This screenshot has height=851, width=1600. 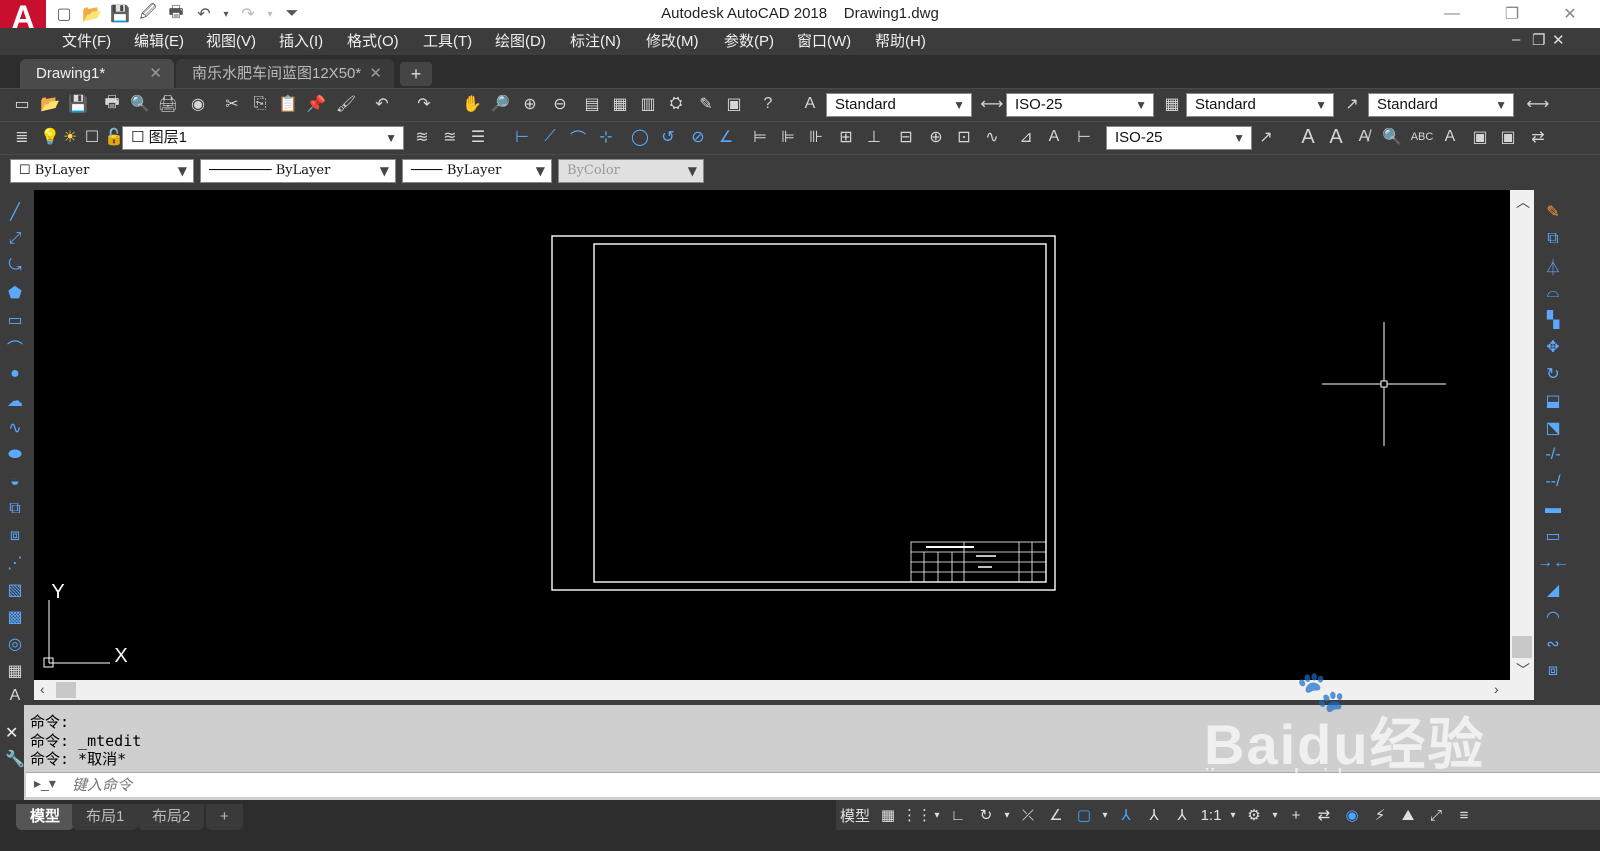 I want to click on open-icon: 📂, so click(x=50, y=104).